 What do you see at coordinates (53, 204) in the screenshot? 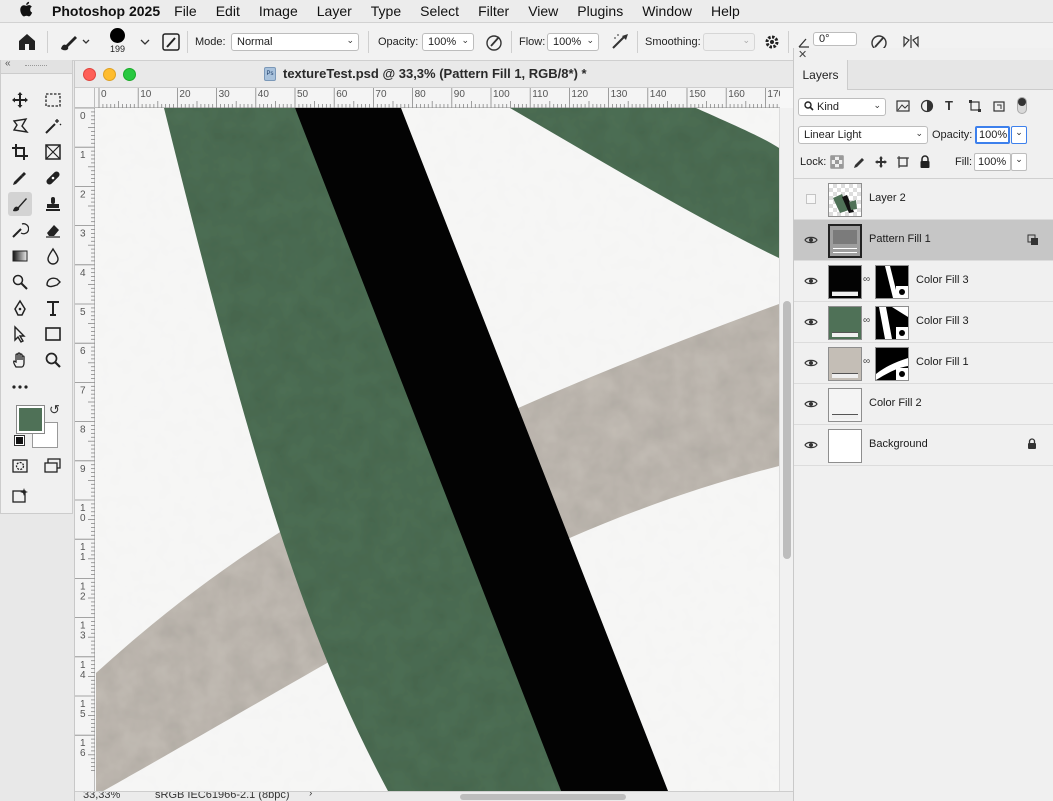
I see `clone-stamp-tool-icon` at bounding box center [53, 204].